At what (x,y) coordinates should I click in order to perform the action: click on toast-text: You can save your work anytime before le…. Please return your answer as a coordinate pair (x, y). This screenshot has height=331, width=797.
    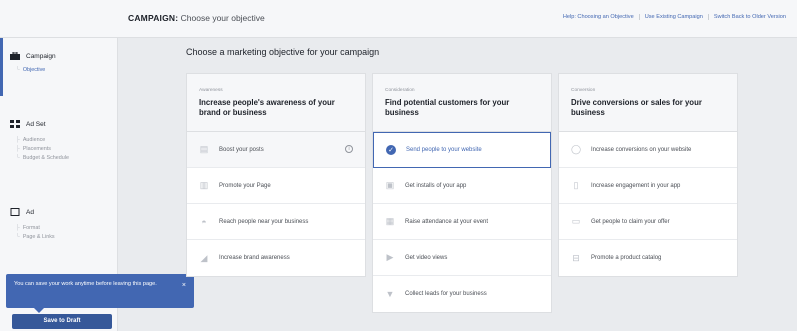
    Looking at the image, I should click on (85, 284).